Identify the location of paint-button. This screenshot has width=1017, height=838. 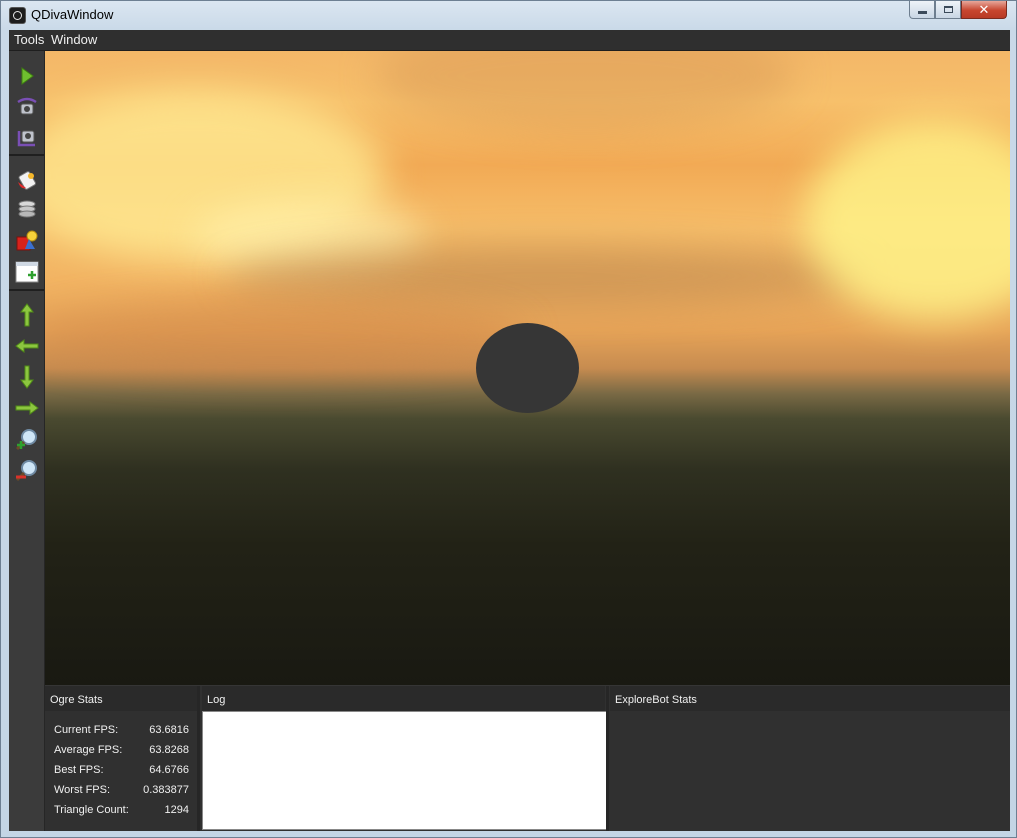
(27, 180).